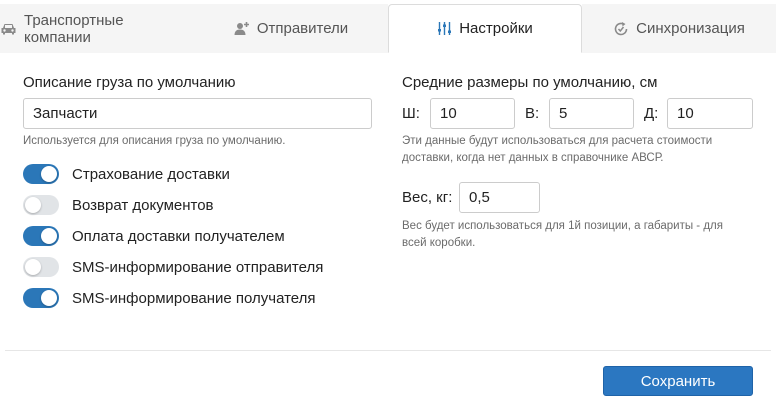 This screenshot has width=776, height=409. Describe the element at coordinates (530, 82) in the screenshot. I see `dimensions-title: Средние размеры по умолчанию, см` at that location.